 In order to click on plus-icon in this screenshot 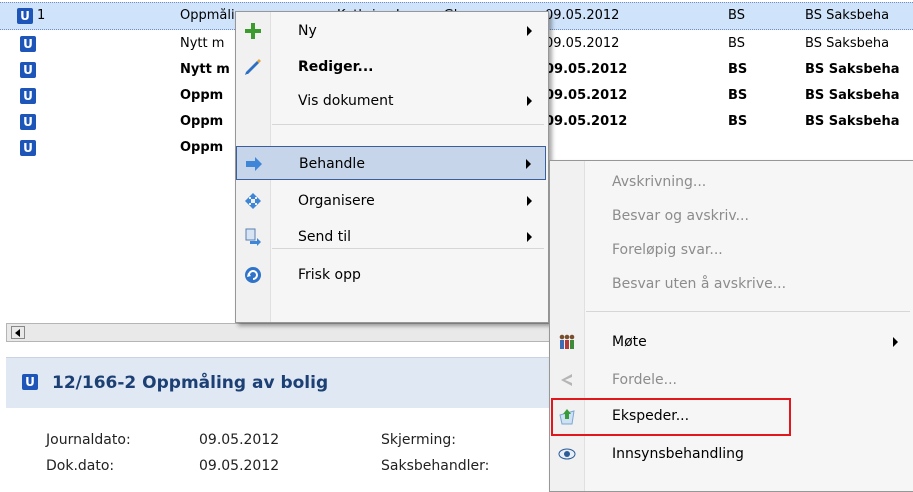, I will do `click(253, 31)`.